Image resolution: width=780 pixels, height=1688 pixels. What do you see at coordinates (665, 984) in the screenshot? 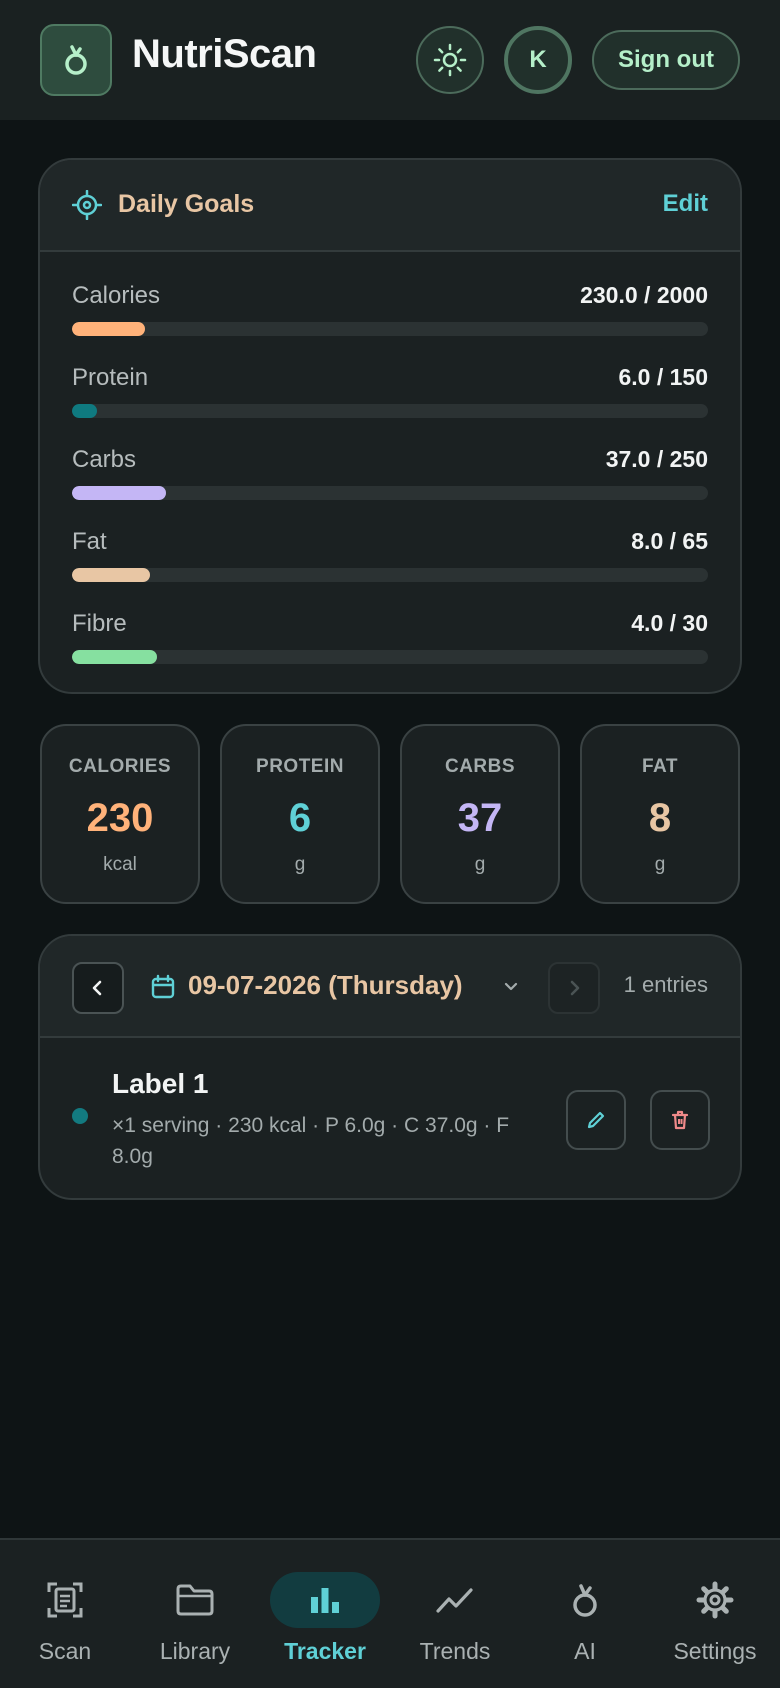
I see `entries-count: 1 entries` at bounding box center [665, 984].